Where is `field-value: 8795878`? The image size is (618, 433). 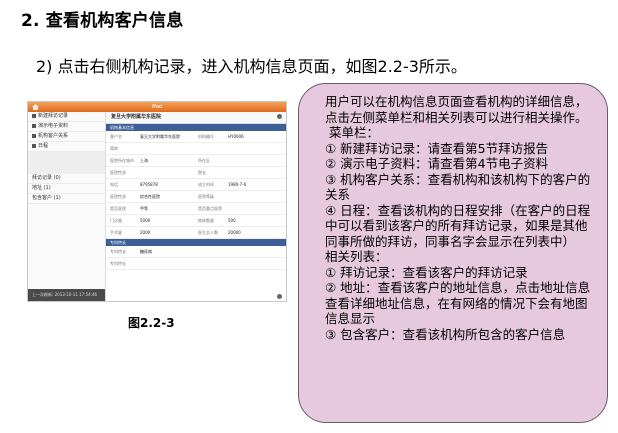
field-value: 8795878 is located at coordinates (149, 184).